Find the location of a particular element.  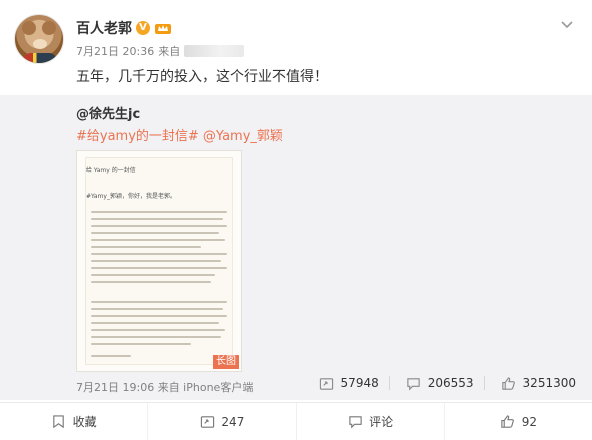

author-row: 百人老郭 V is located at coordinates (124, 28).